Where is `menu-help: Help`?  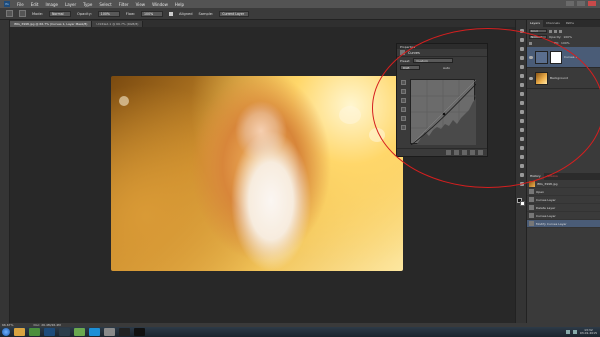
menu-help: Help is located at coordinates (179, 4).